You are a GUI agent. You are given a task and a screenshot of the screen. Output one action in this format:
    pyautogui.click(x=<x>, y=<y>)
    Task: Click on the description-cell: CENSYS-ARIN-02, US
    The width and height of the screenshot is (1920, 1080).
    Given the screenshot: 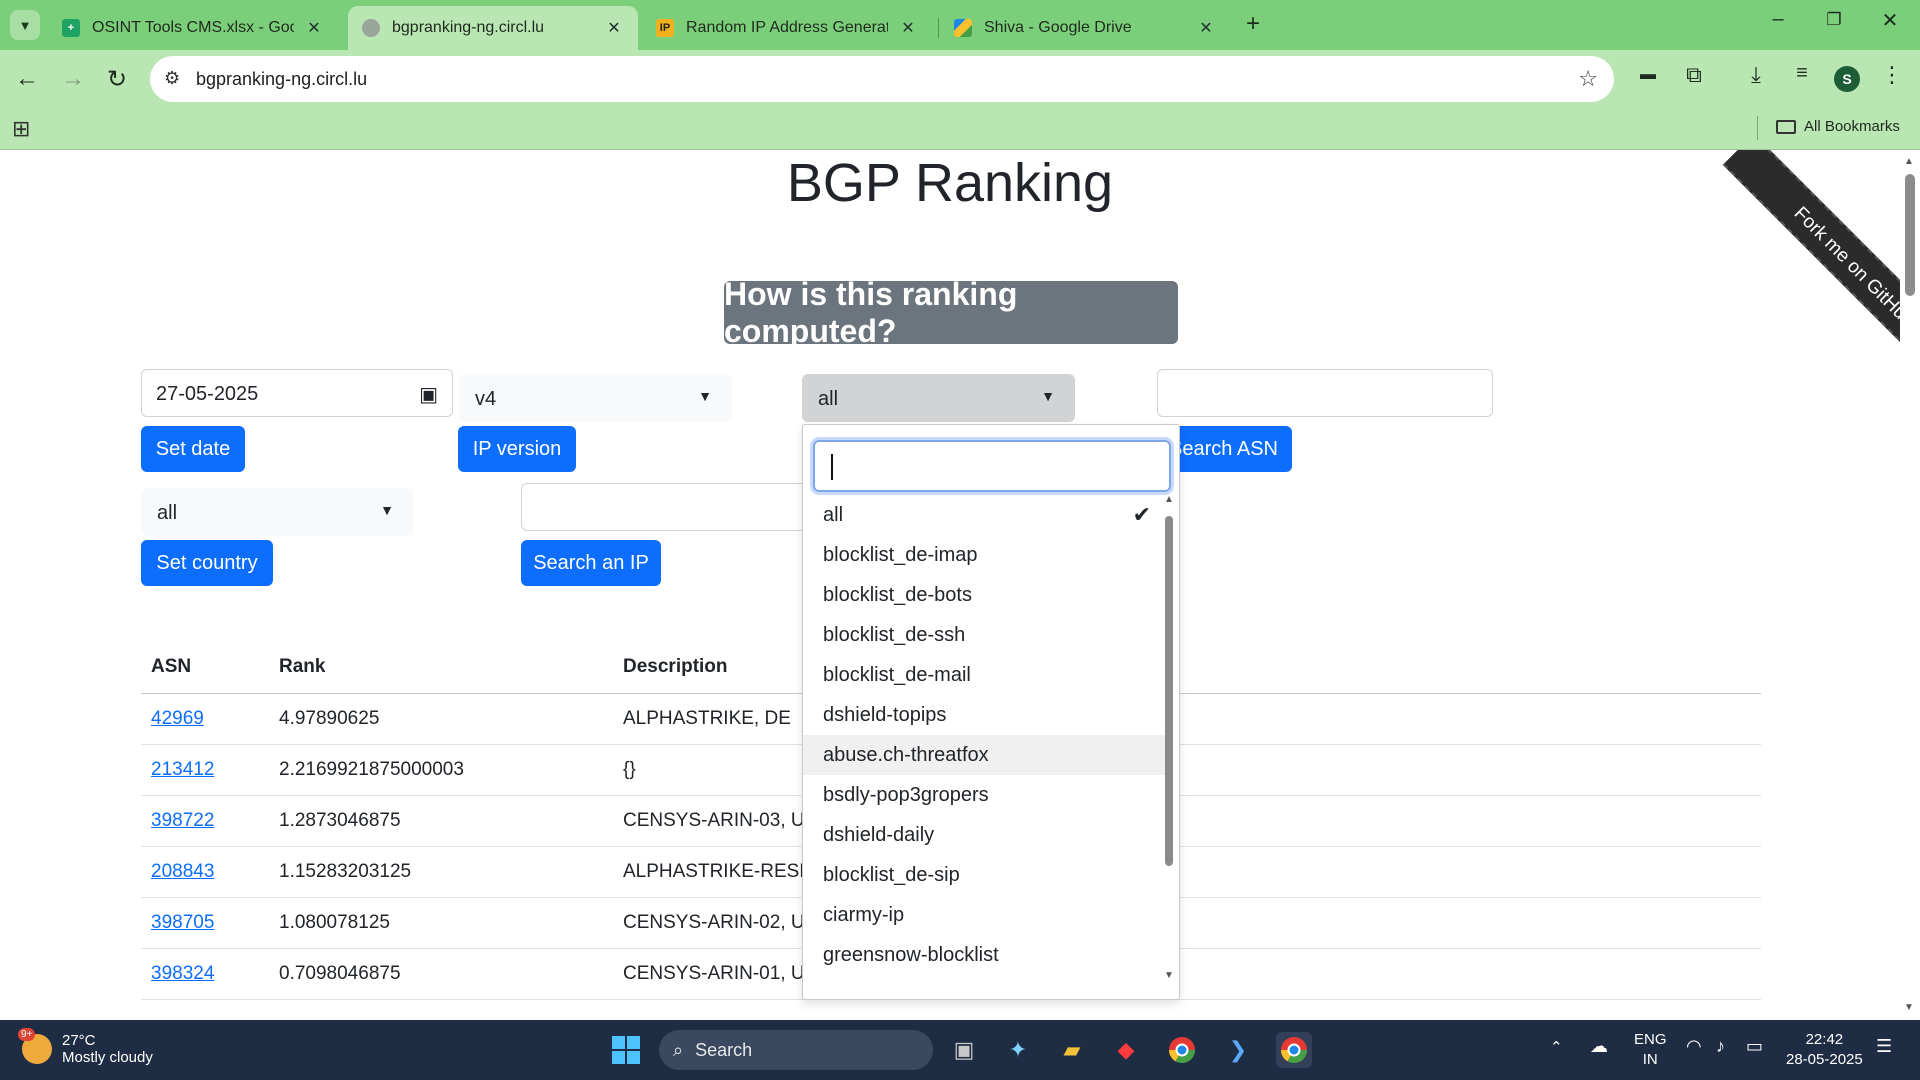 What is the action you would take?
    pyautogui.click(x=1187, y=923)
    